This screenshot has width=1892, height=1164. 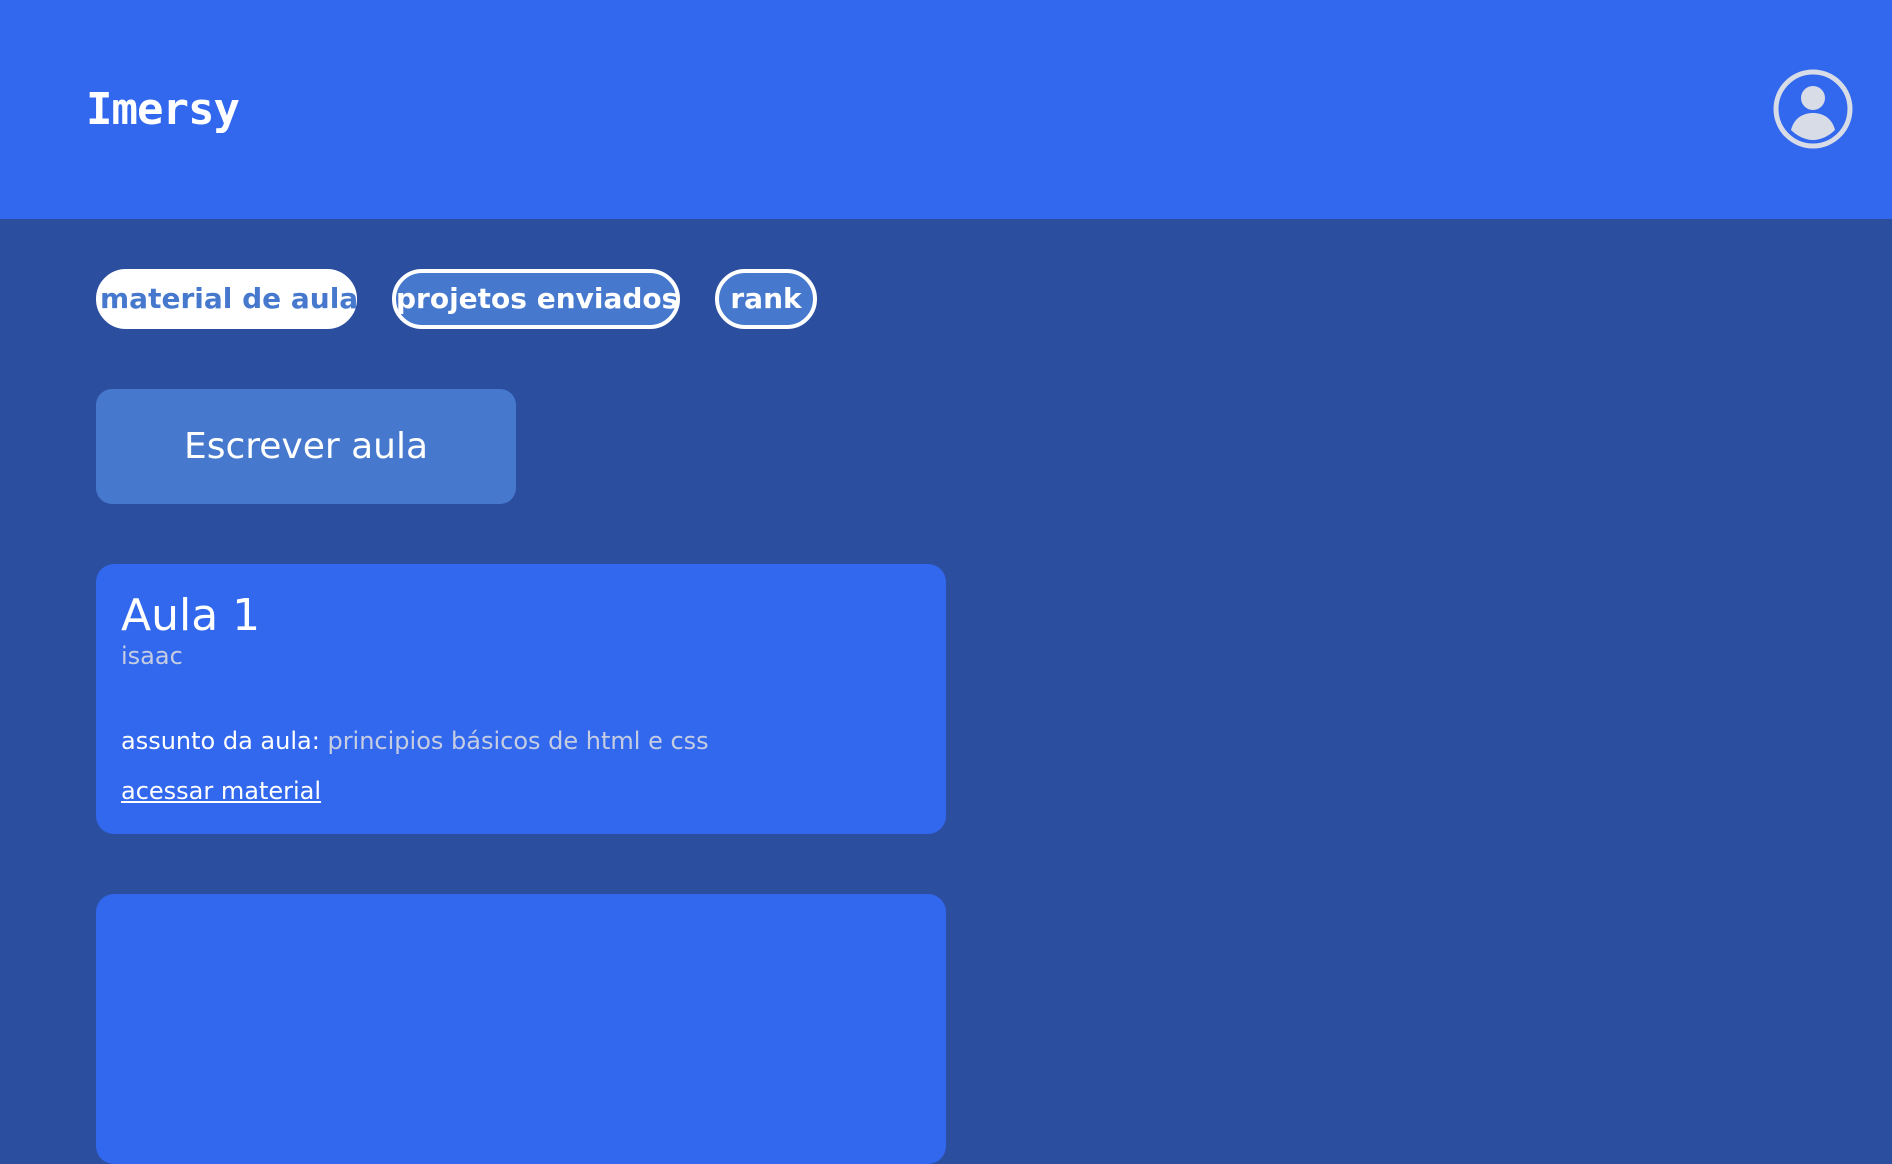 What do you see at coordinates (518, 741) in the screenshot?
I see `lesson-subject-value: principios básicos de html e css` at bounding box center [518, 741].